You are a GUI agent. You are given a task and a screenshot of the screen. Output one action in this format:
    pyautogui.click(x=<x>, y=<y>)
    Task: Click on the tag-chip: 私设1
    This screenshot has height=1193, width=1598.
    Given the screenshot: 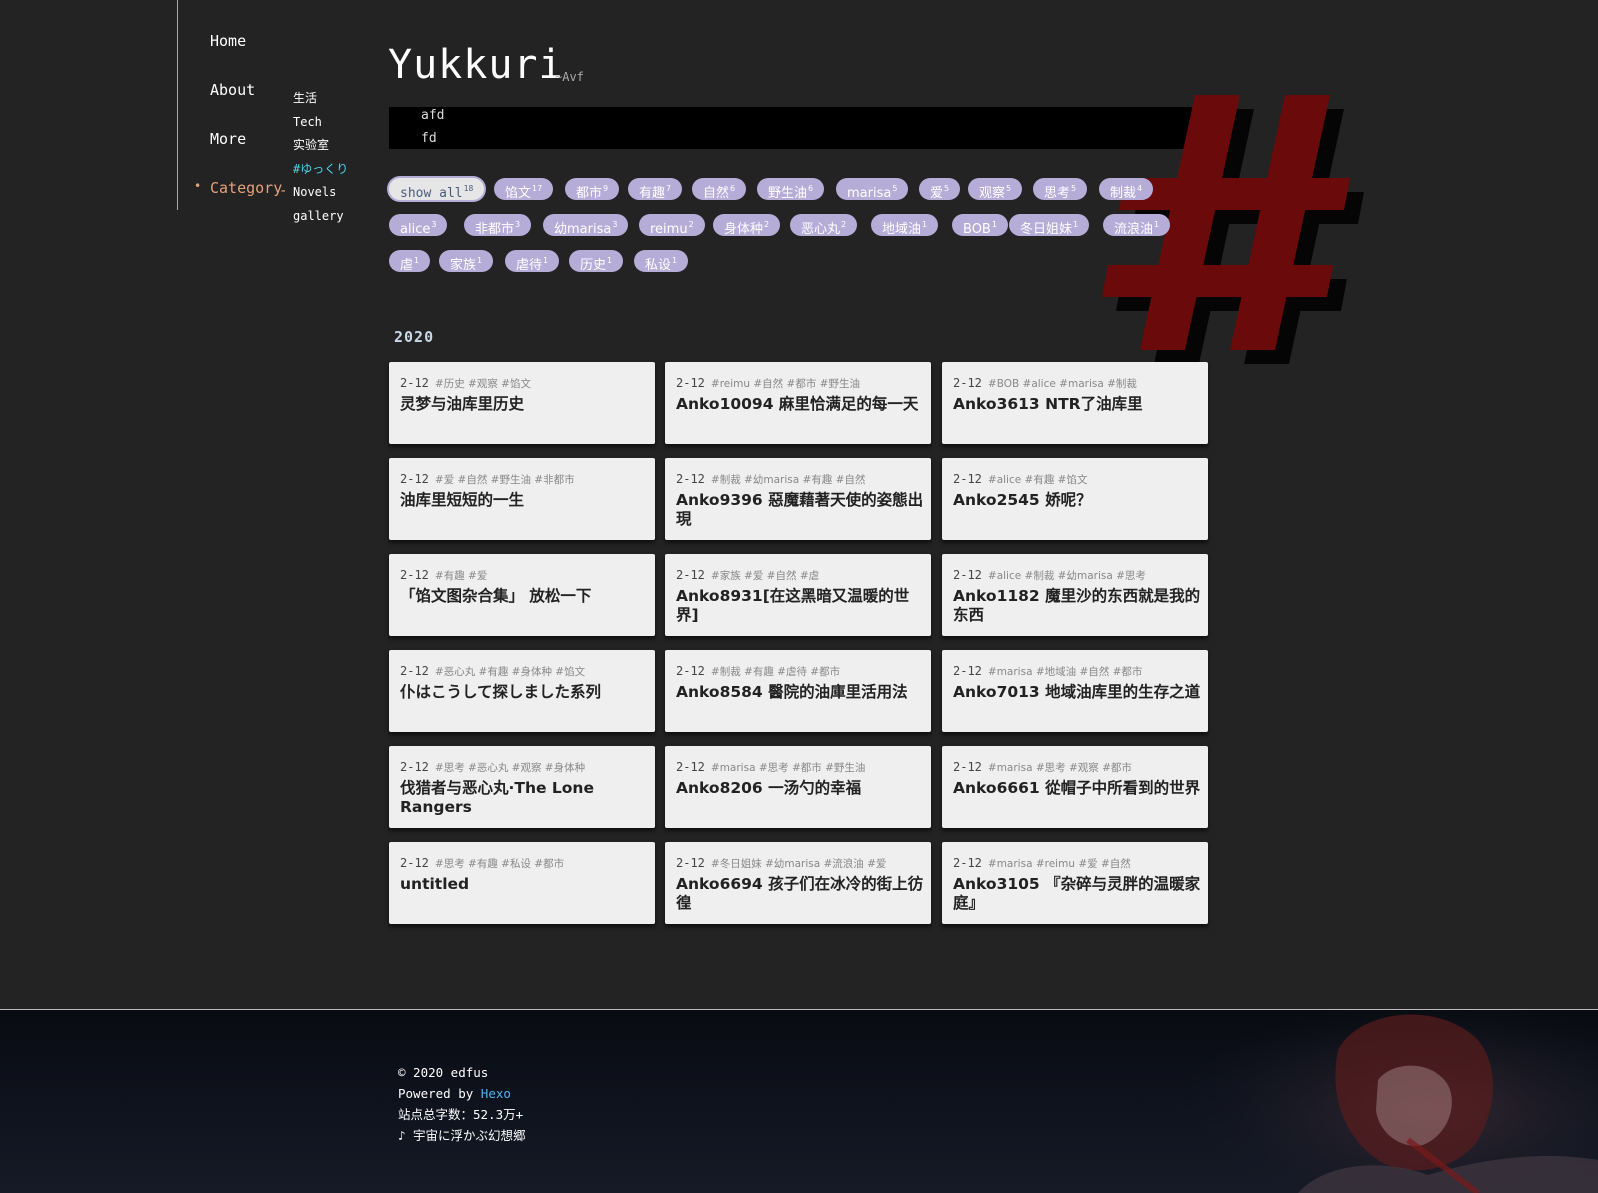 What is the action you would take?
    pyautogui.click(x=661, y=261)
    